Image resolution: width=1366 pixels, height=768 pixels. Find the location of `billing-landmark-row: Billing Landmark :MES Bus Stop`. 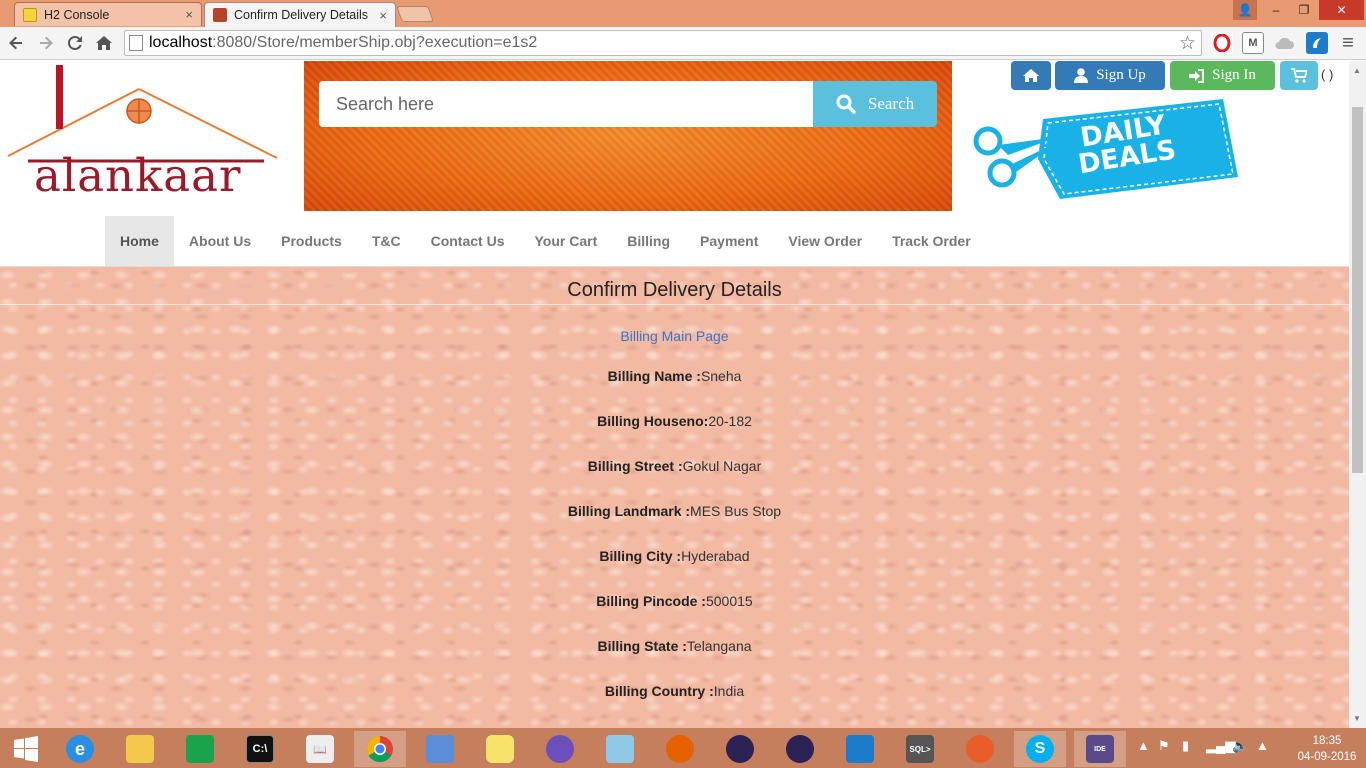

billing-landmark-row: Billing Landmark :MES Bus Stop is located at coordinates (674, 511).